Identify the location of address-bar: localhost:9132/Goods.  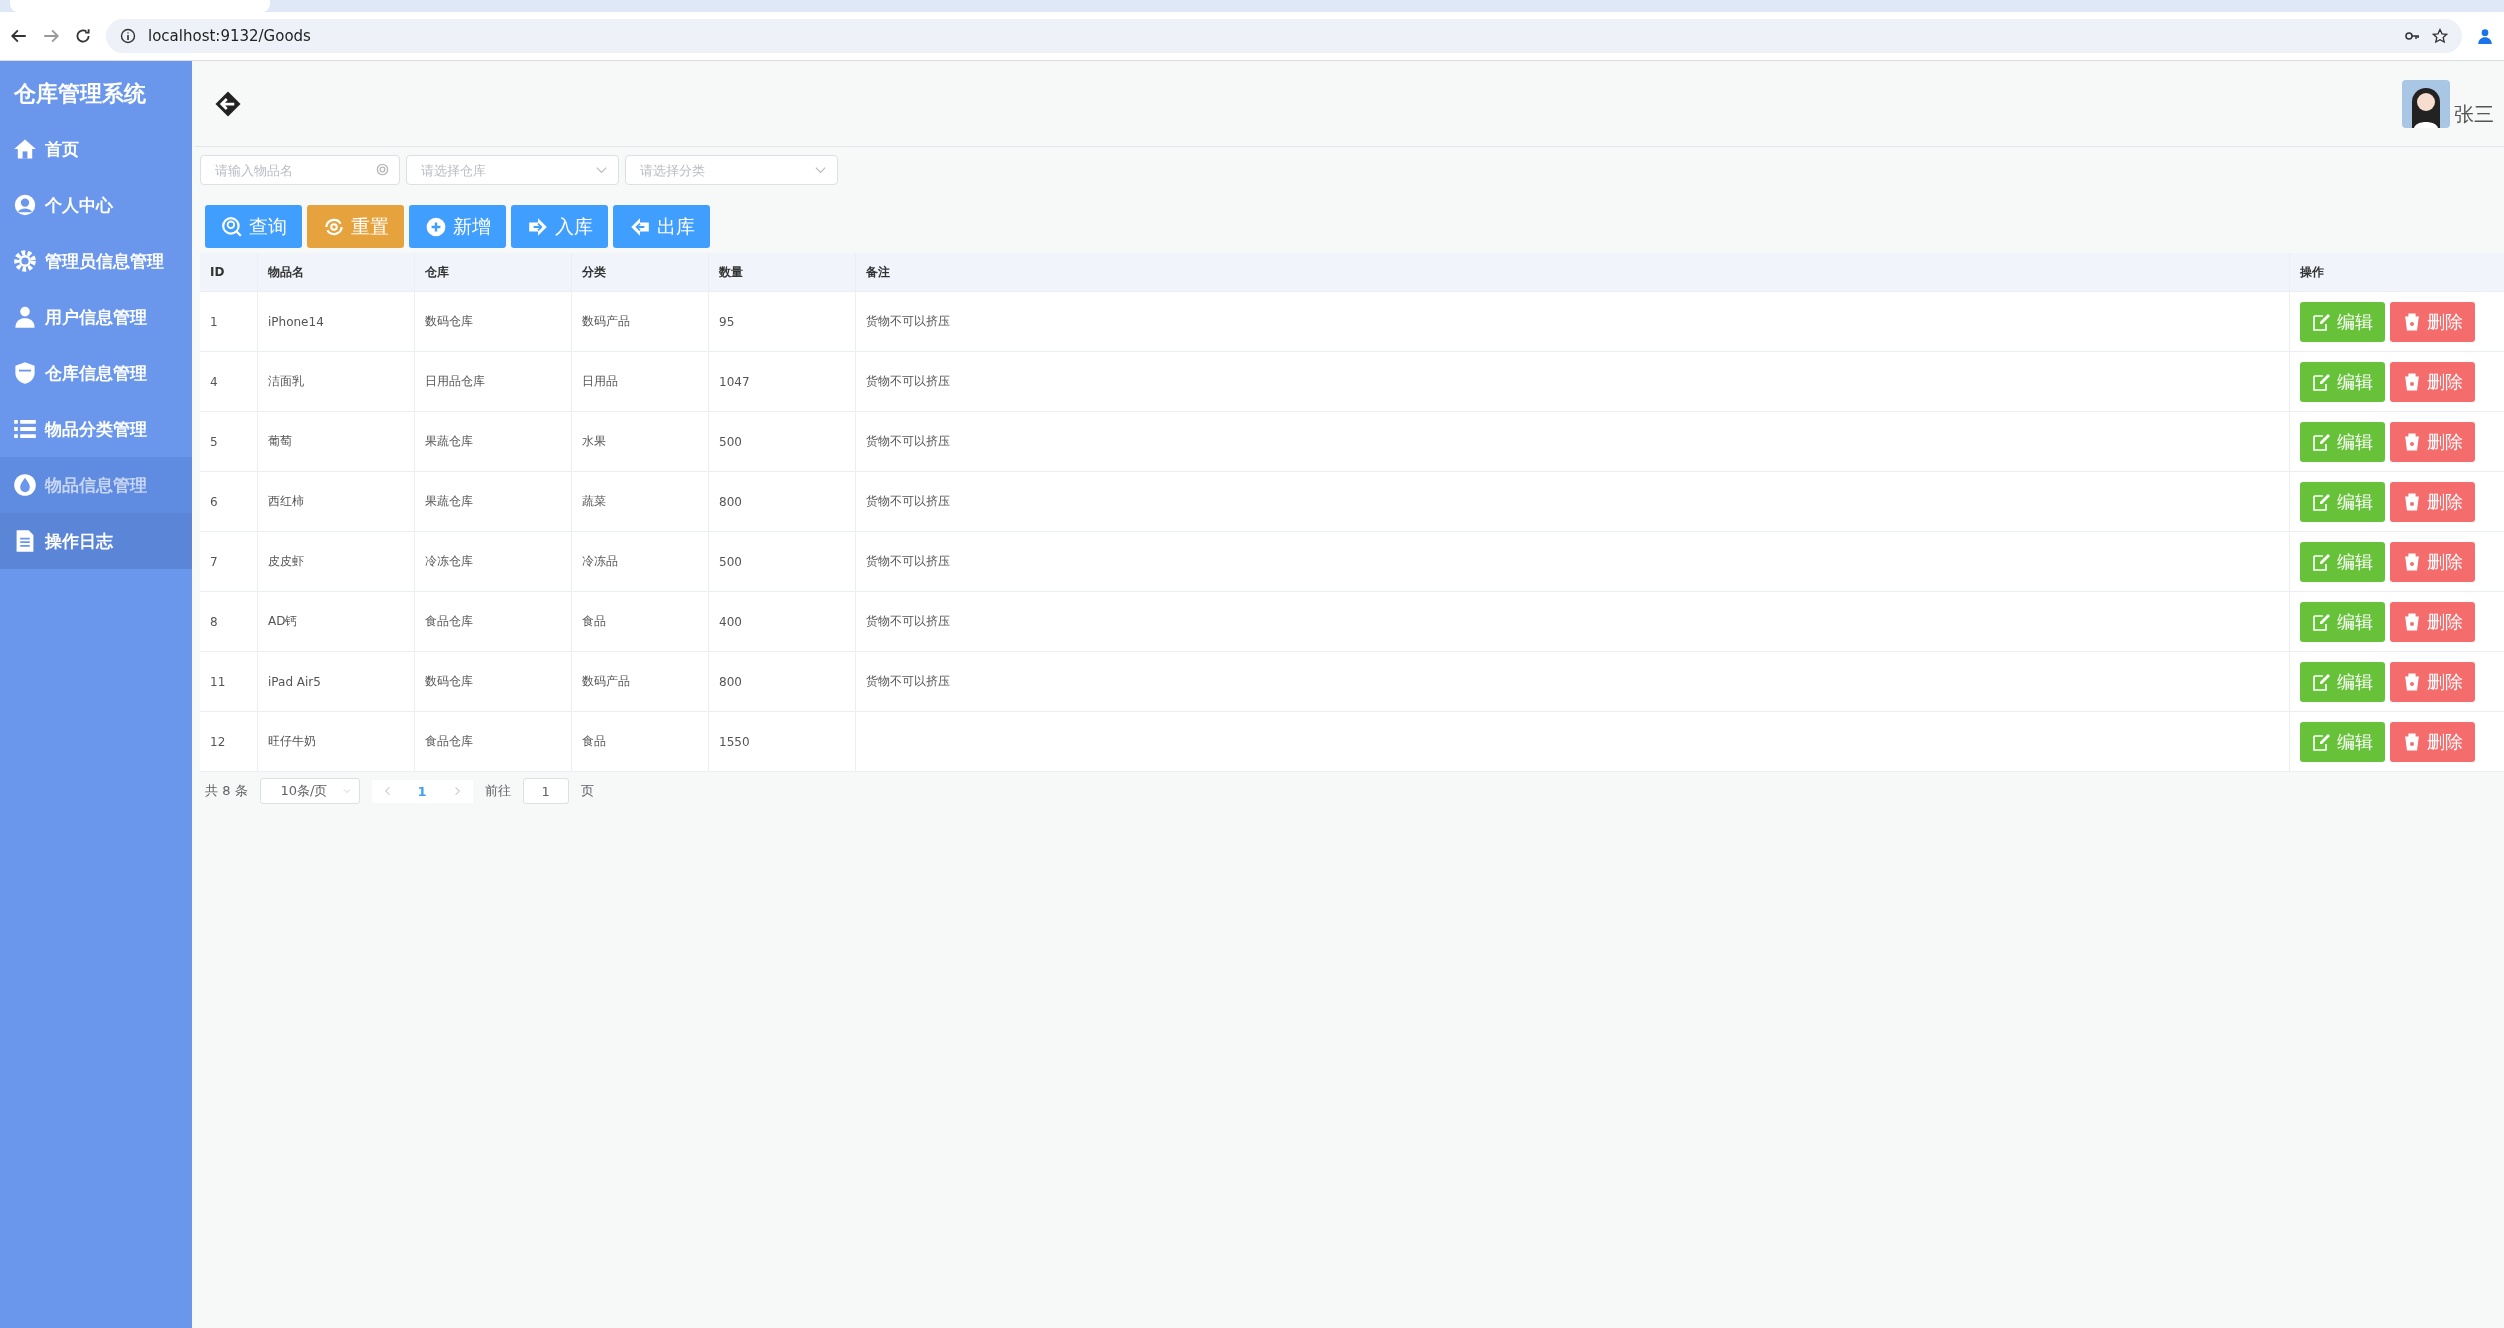
(1284, 36).